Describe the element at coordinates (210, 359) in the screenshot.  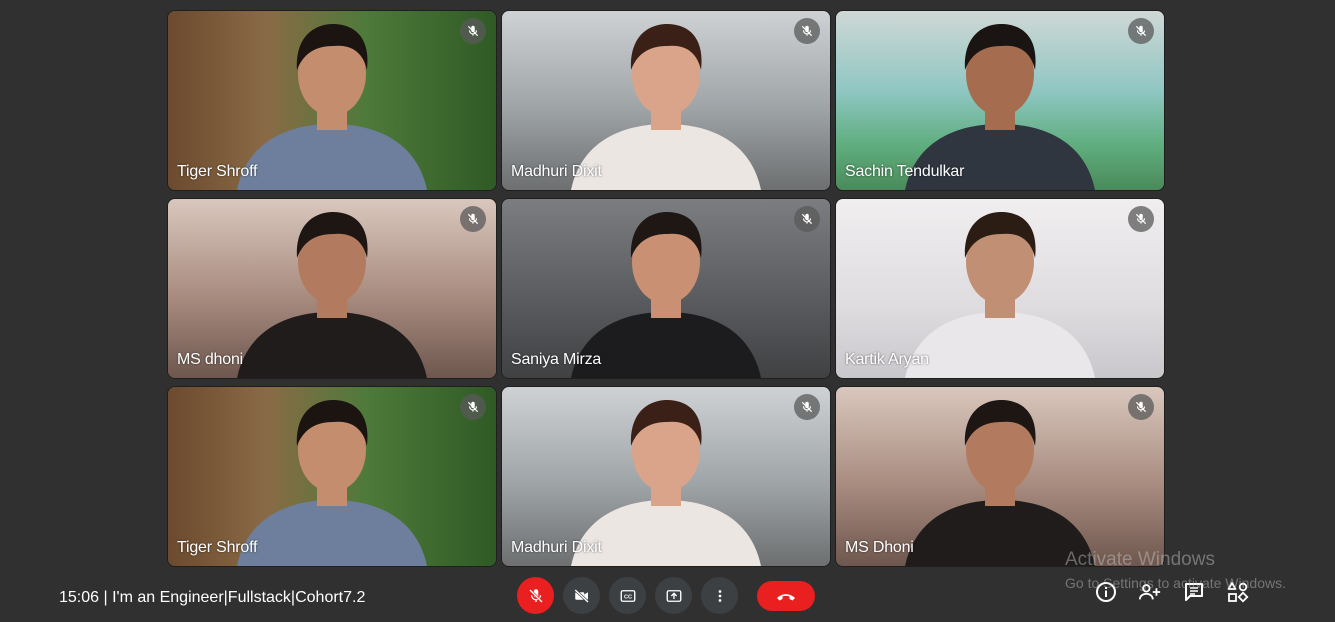
I see `participant-name: MS dhoni` at that location.